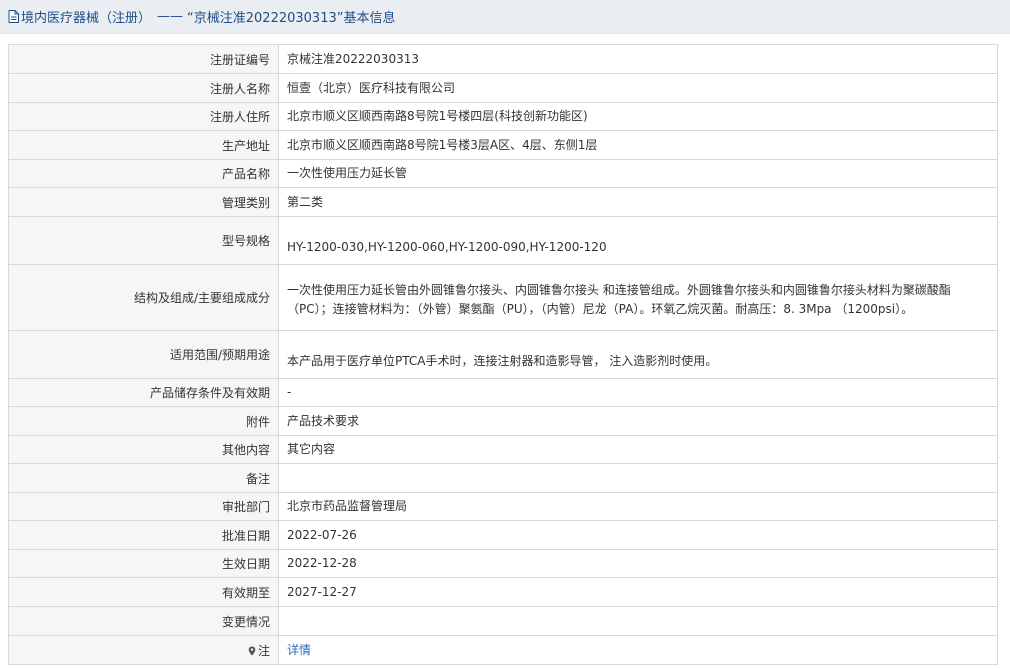 This screenshot has height=669, width=1010. I want to click on row-label: 备注, so click(143, 478).